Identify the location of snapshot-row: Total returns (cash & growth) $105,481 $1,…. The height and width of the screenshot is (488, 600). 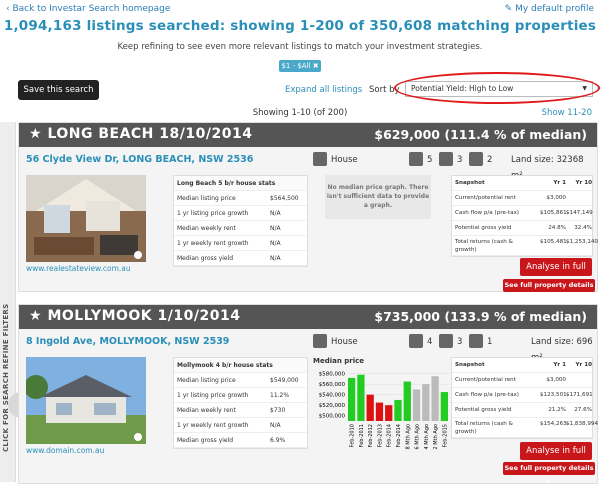
(525, 246).